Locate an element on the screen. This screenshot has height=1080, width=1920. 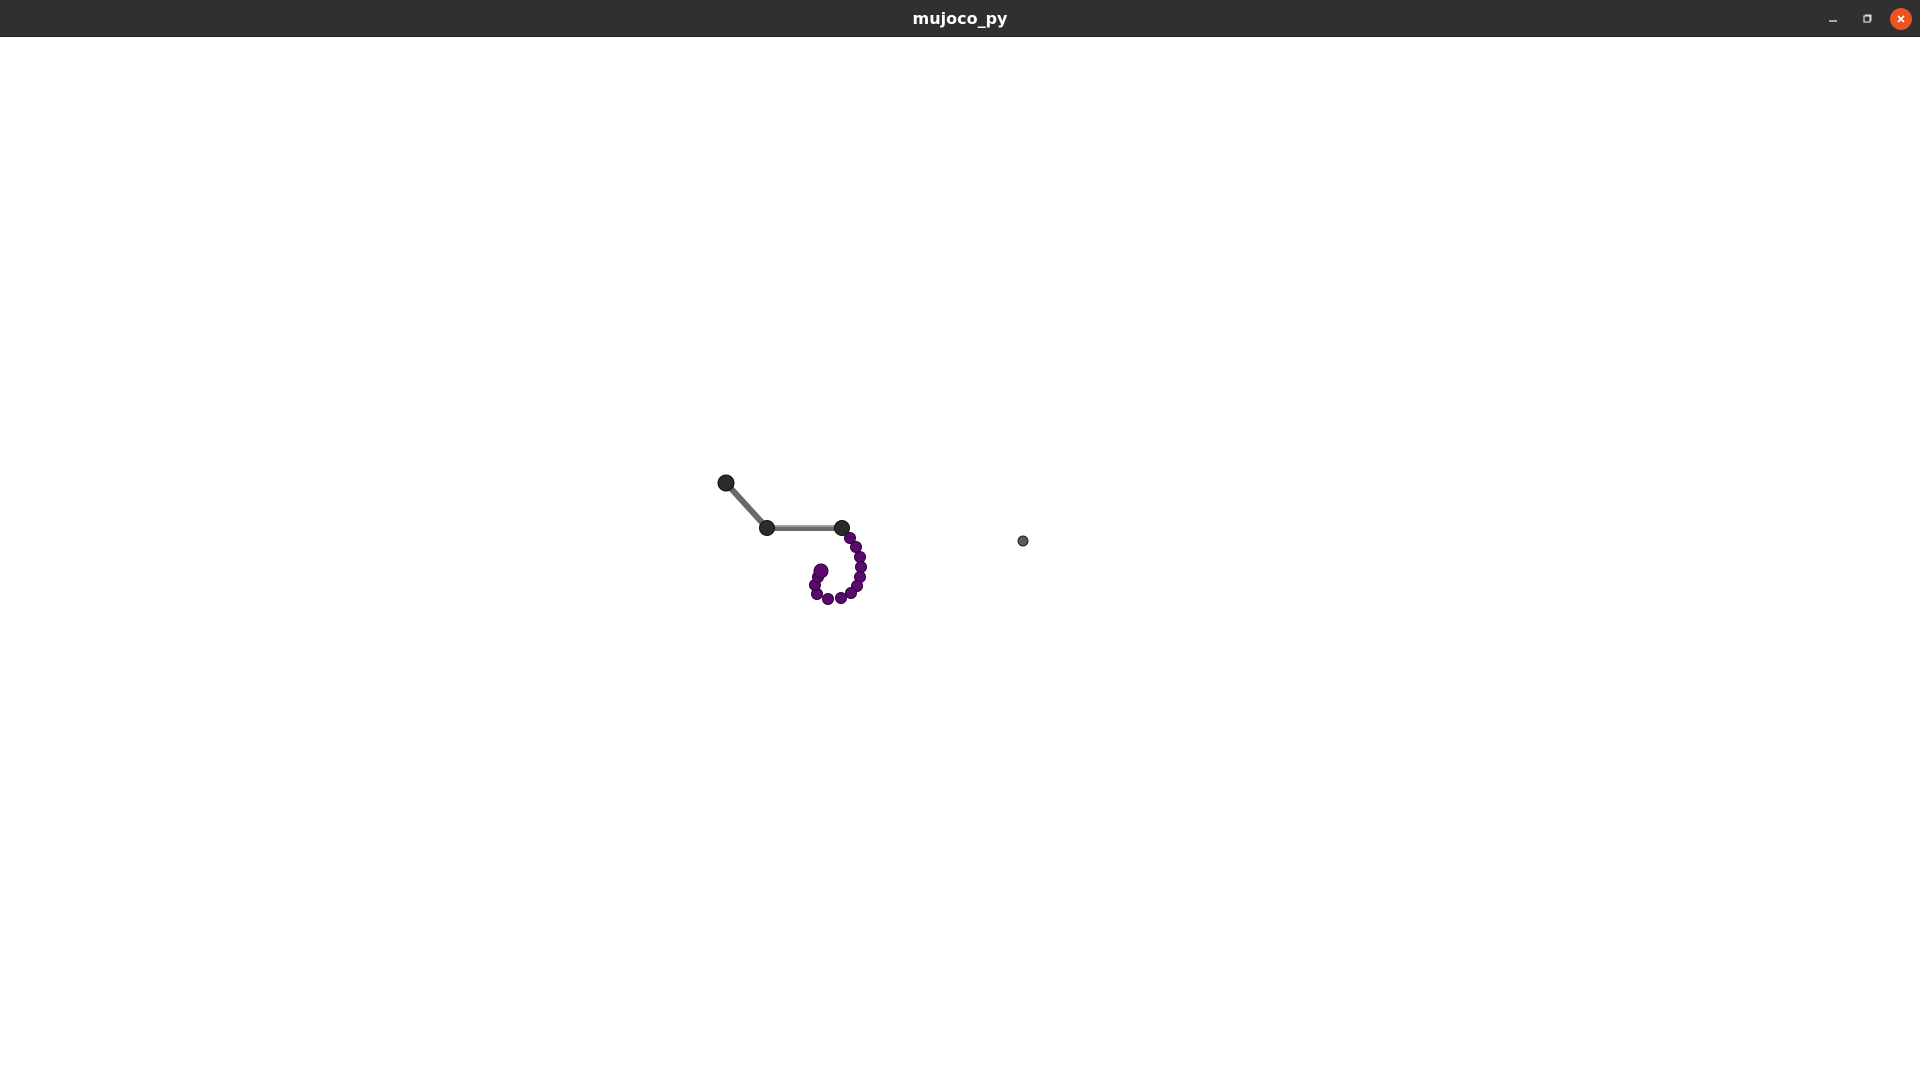
maximize-button is located at coordinates (1867, 19).